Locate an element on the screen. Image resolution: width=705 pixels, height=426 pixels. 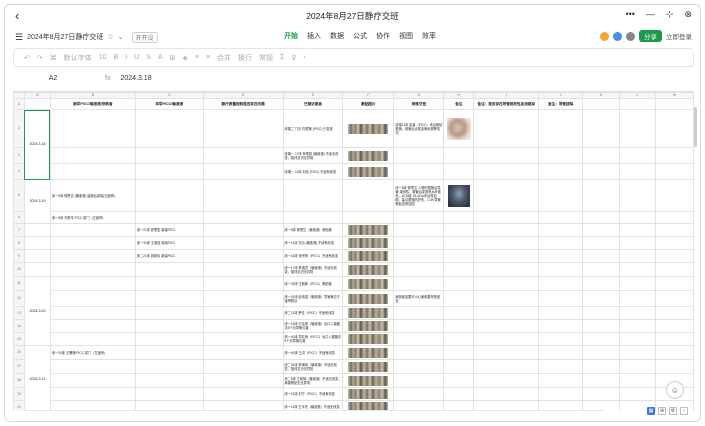
row-number: 12 is located at coordinates (19, 298).